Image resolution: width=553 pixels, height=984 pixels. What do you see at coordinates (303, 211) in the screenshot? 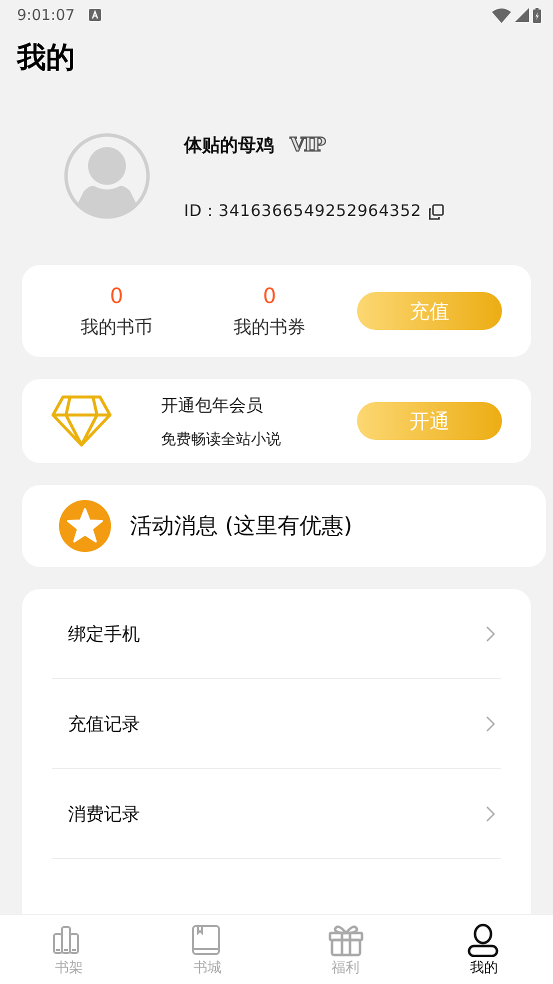
I see `user-id: ID：3416366549252964352` at bounding box center [303, 211].